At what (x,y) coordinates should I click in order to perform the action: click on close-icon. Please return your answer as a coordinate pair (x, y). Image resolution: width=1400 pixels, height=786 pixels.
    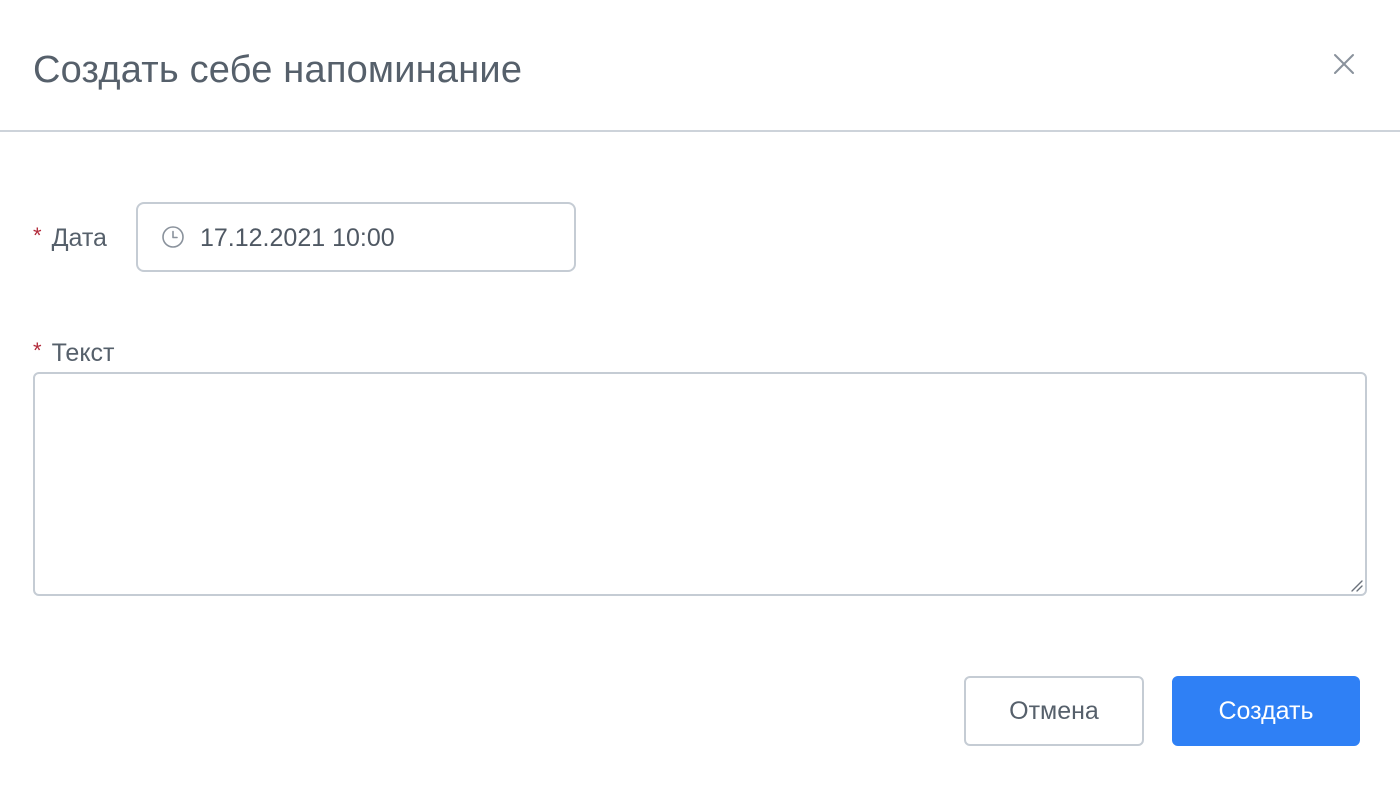
    Looking at the image, I should click on (1344, 64).